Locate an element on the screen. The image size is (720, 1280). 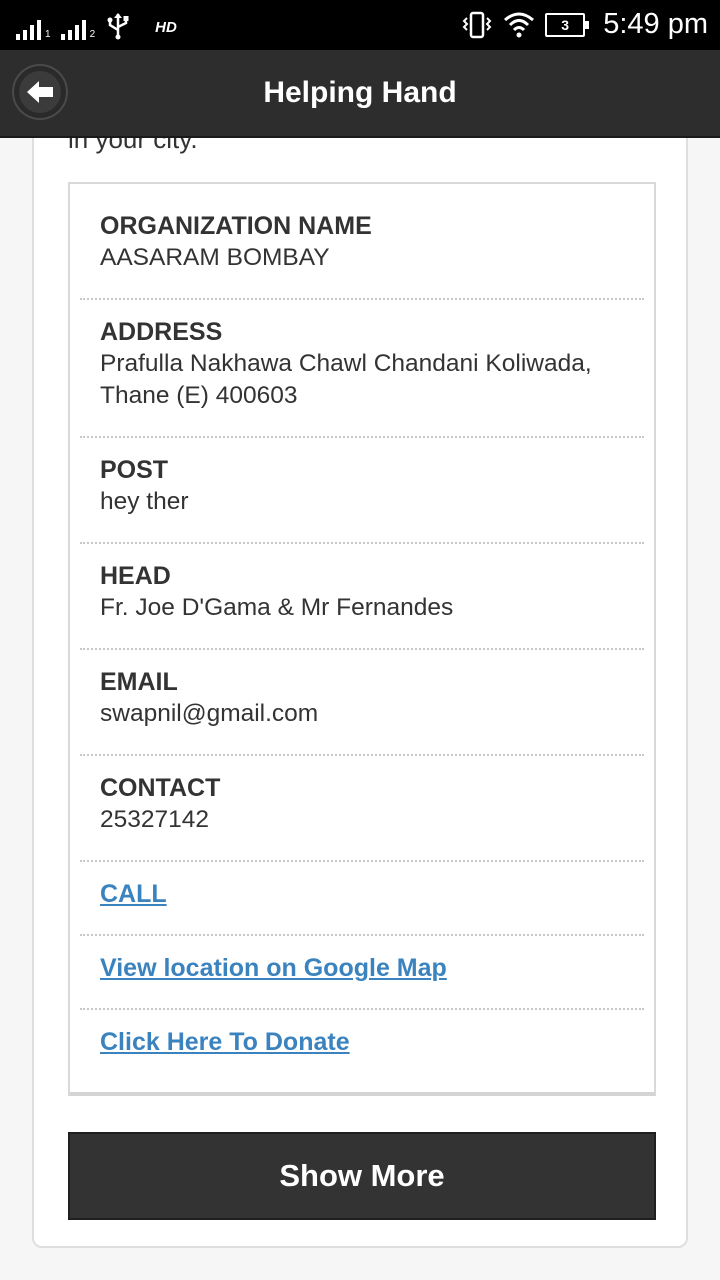
organization-name-value: AASARAM BOMBAY is located at coordinates (215, 257).